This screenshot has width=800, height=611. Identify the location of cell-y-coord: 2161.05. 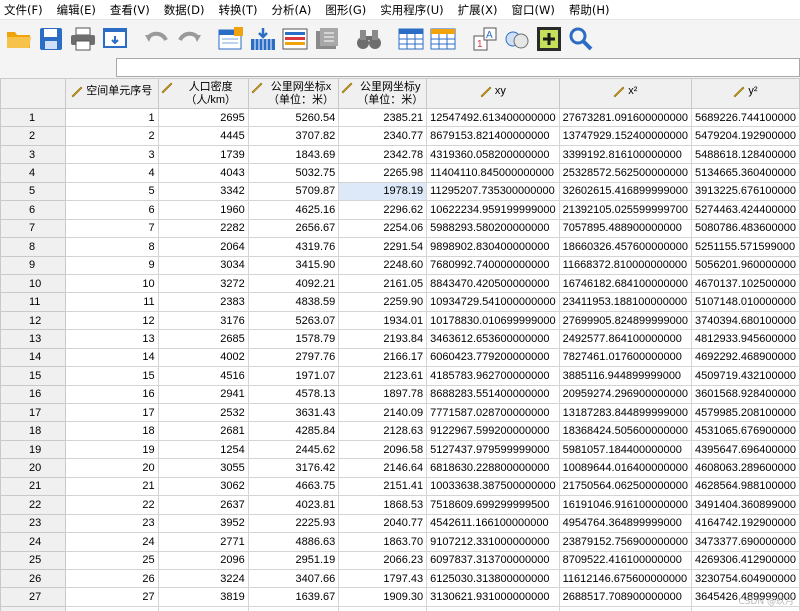
(383, 283).